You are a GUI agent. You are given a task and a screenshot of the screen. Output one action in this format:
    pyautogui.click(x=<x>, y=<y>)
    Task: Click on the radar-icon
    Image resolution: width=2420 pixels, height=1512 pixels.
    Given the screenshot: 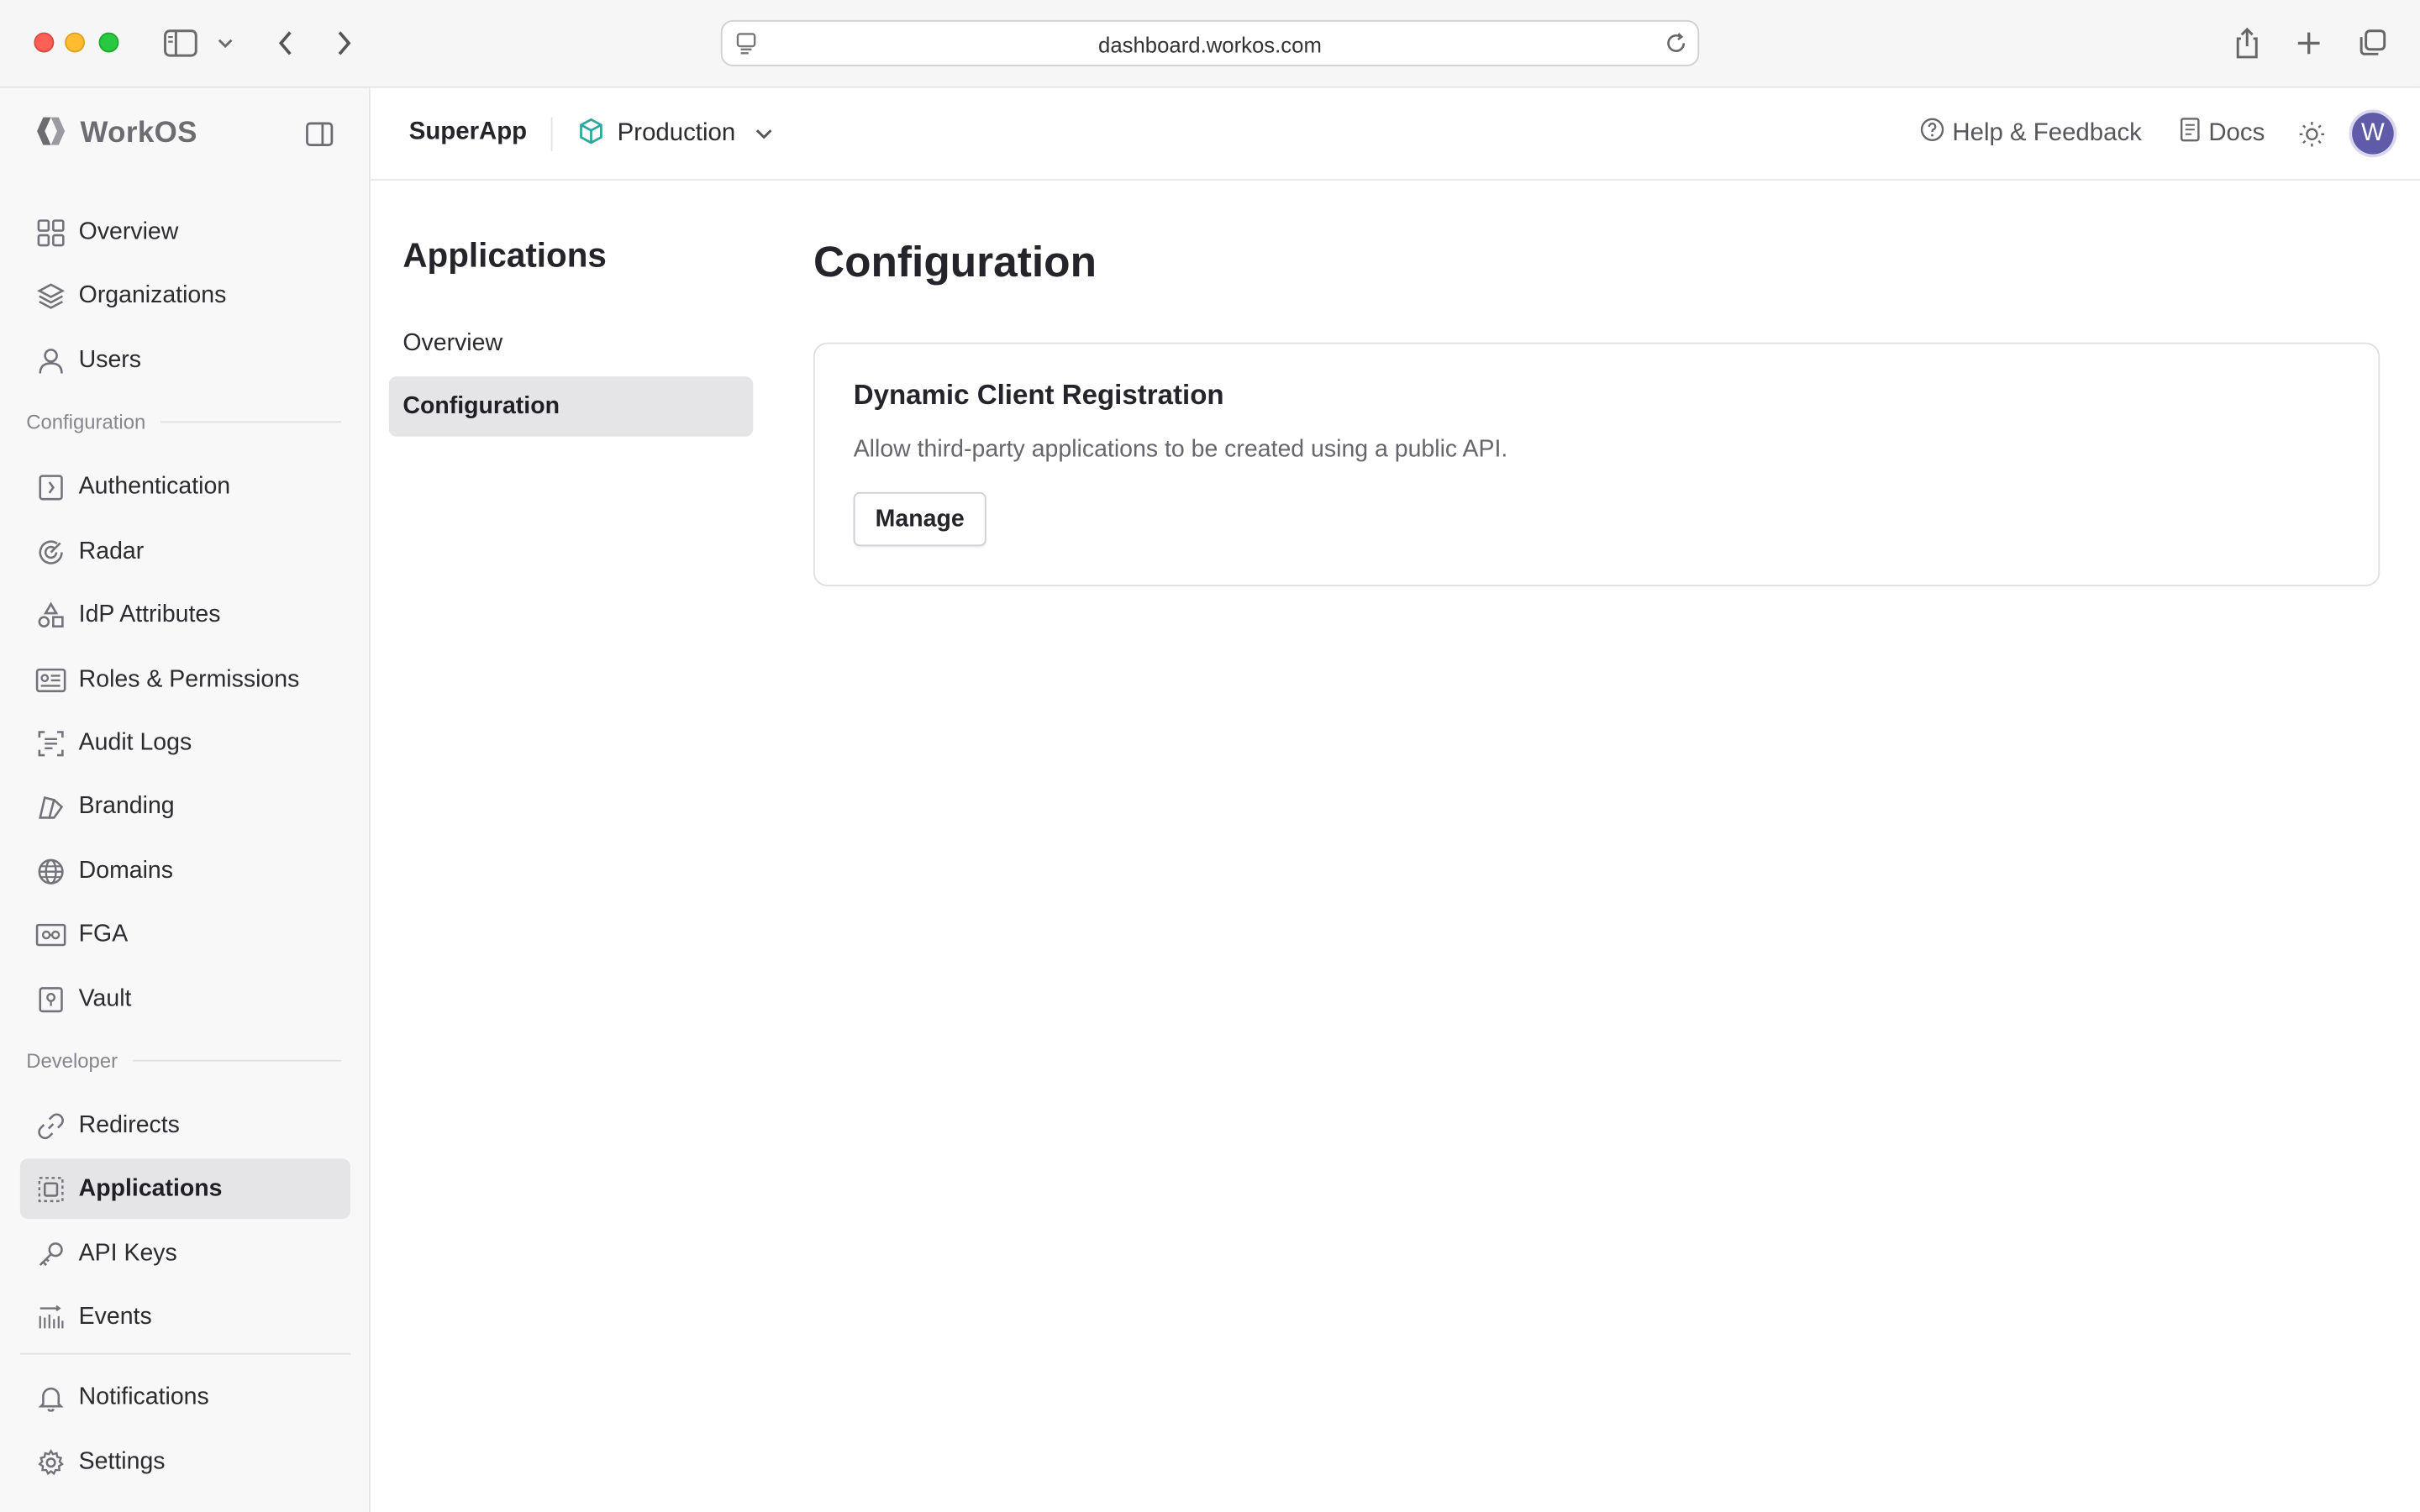 What is the action you would take?
    pyautogui.click(x=51, y=551)
    